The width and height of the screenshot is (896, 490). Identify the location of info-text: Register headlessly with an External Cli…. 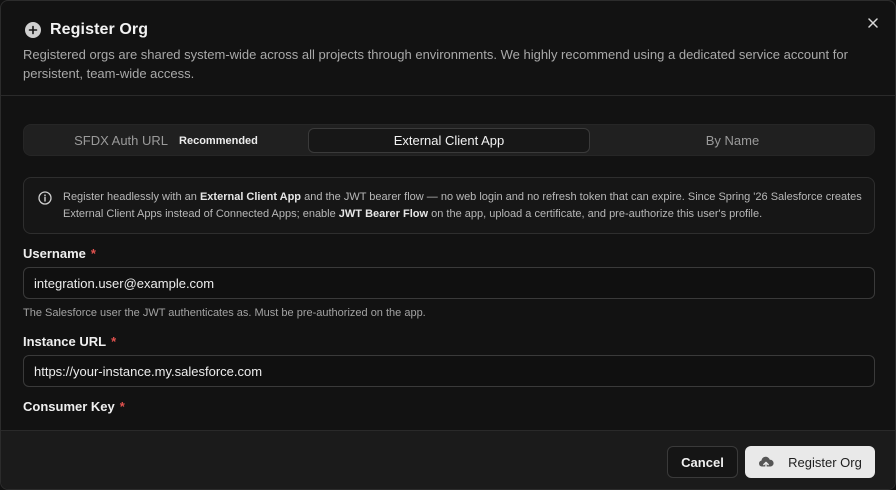
(462, 205).